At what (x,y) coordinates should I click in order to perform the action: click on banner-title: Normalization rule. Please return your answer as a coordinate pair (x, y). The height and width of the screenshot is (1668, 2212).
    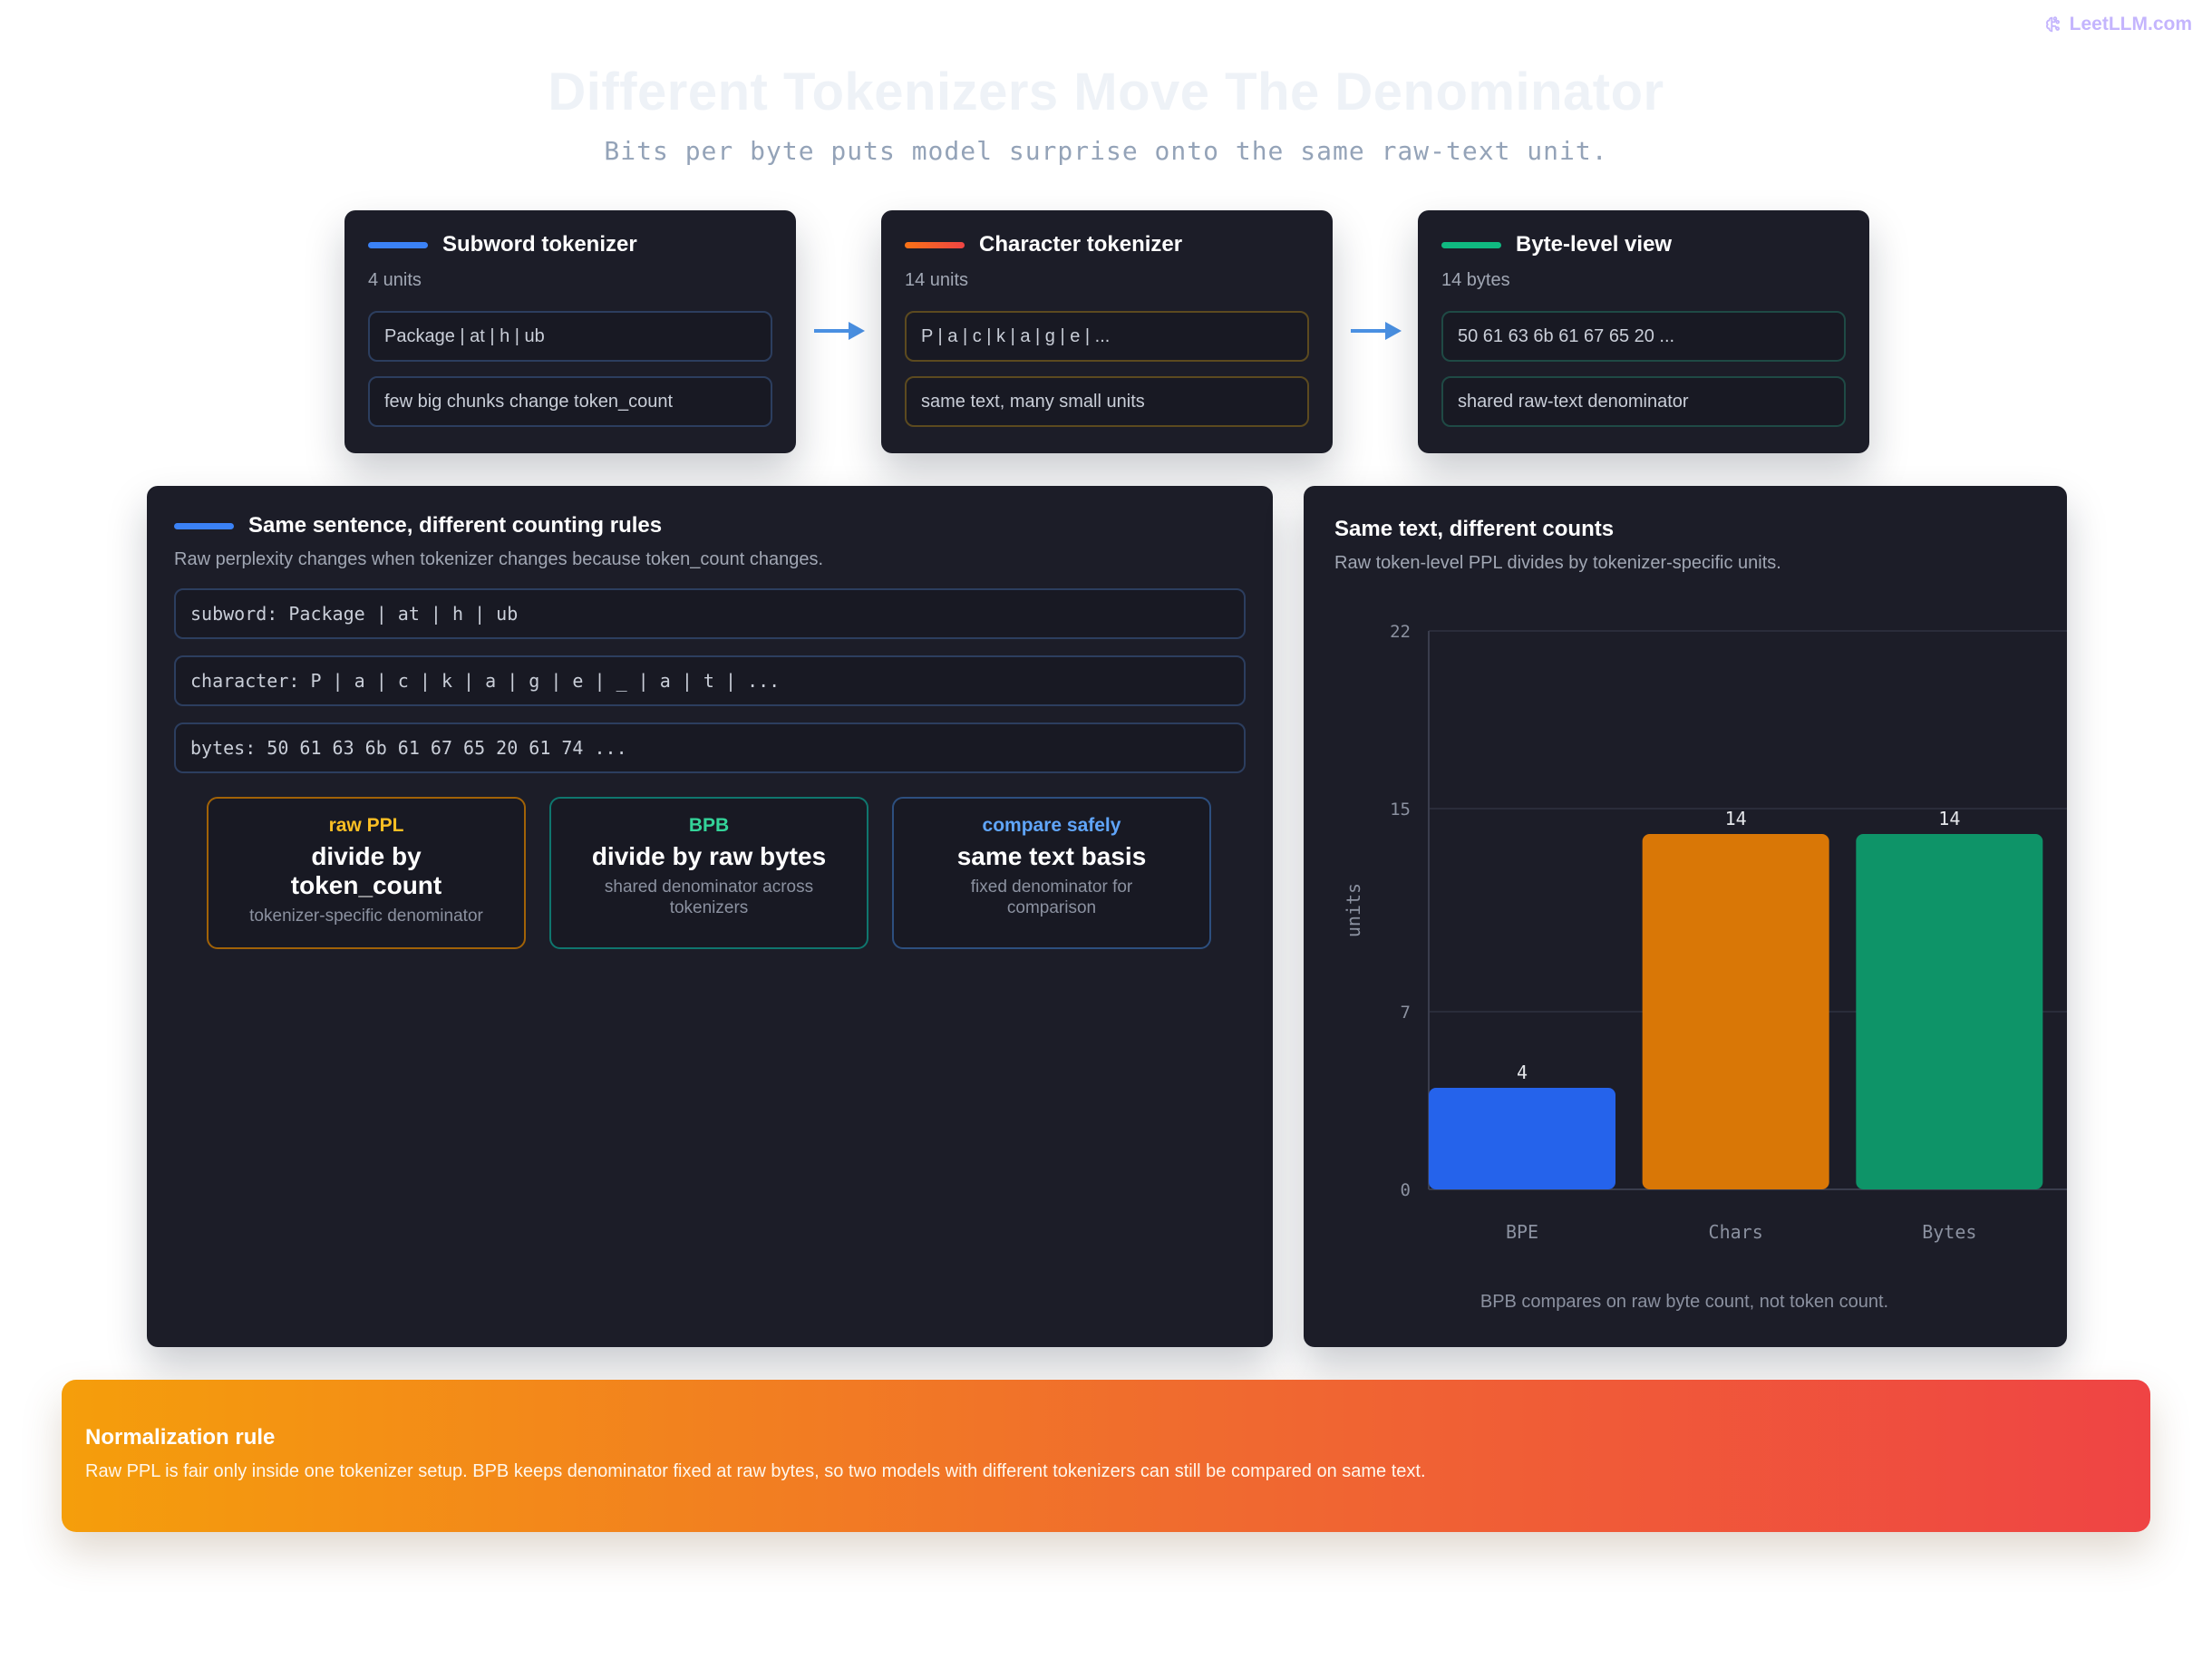
    Looking at the image, I should click on (180, 1437).